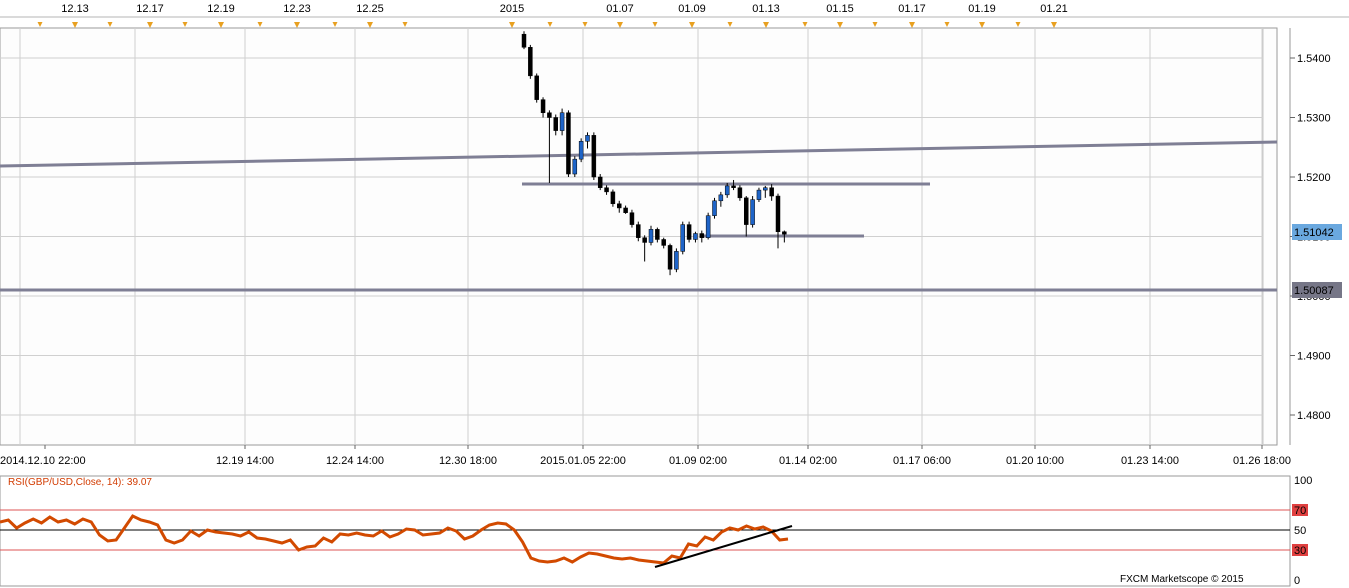  I want to click on top-date-tick: 2015, so click(512, 9).